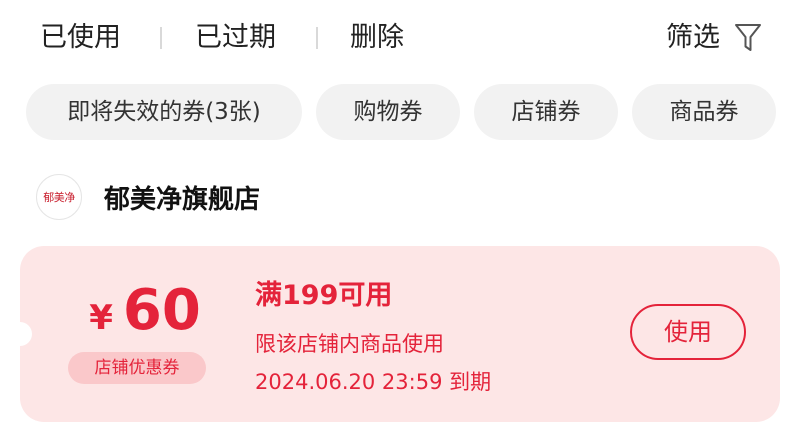  What do you see at coordinates (546, 112) in the screenshot?
I see `chip-store-coupon: 店铺券` at bounding box center [546, 112].